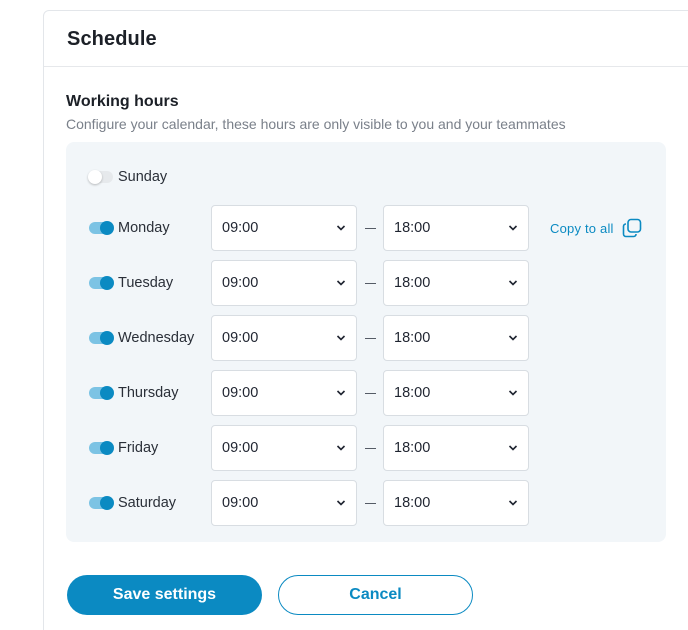 The width and height of the screenshot is (688, 630). I want to click on day-row-thursday: Thursday 09:00 18:00, so click(366, 394).